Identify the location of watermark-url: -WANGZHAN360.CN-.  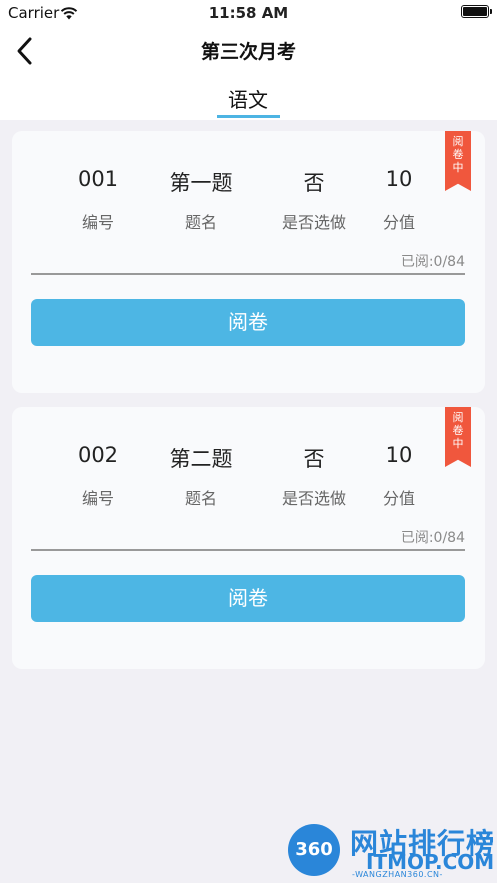
(397, 874).